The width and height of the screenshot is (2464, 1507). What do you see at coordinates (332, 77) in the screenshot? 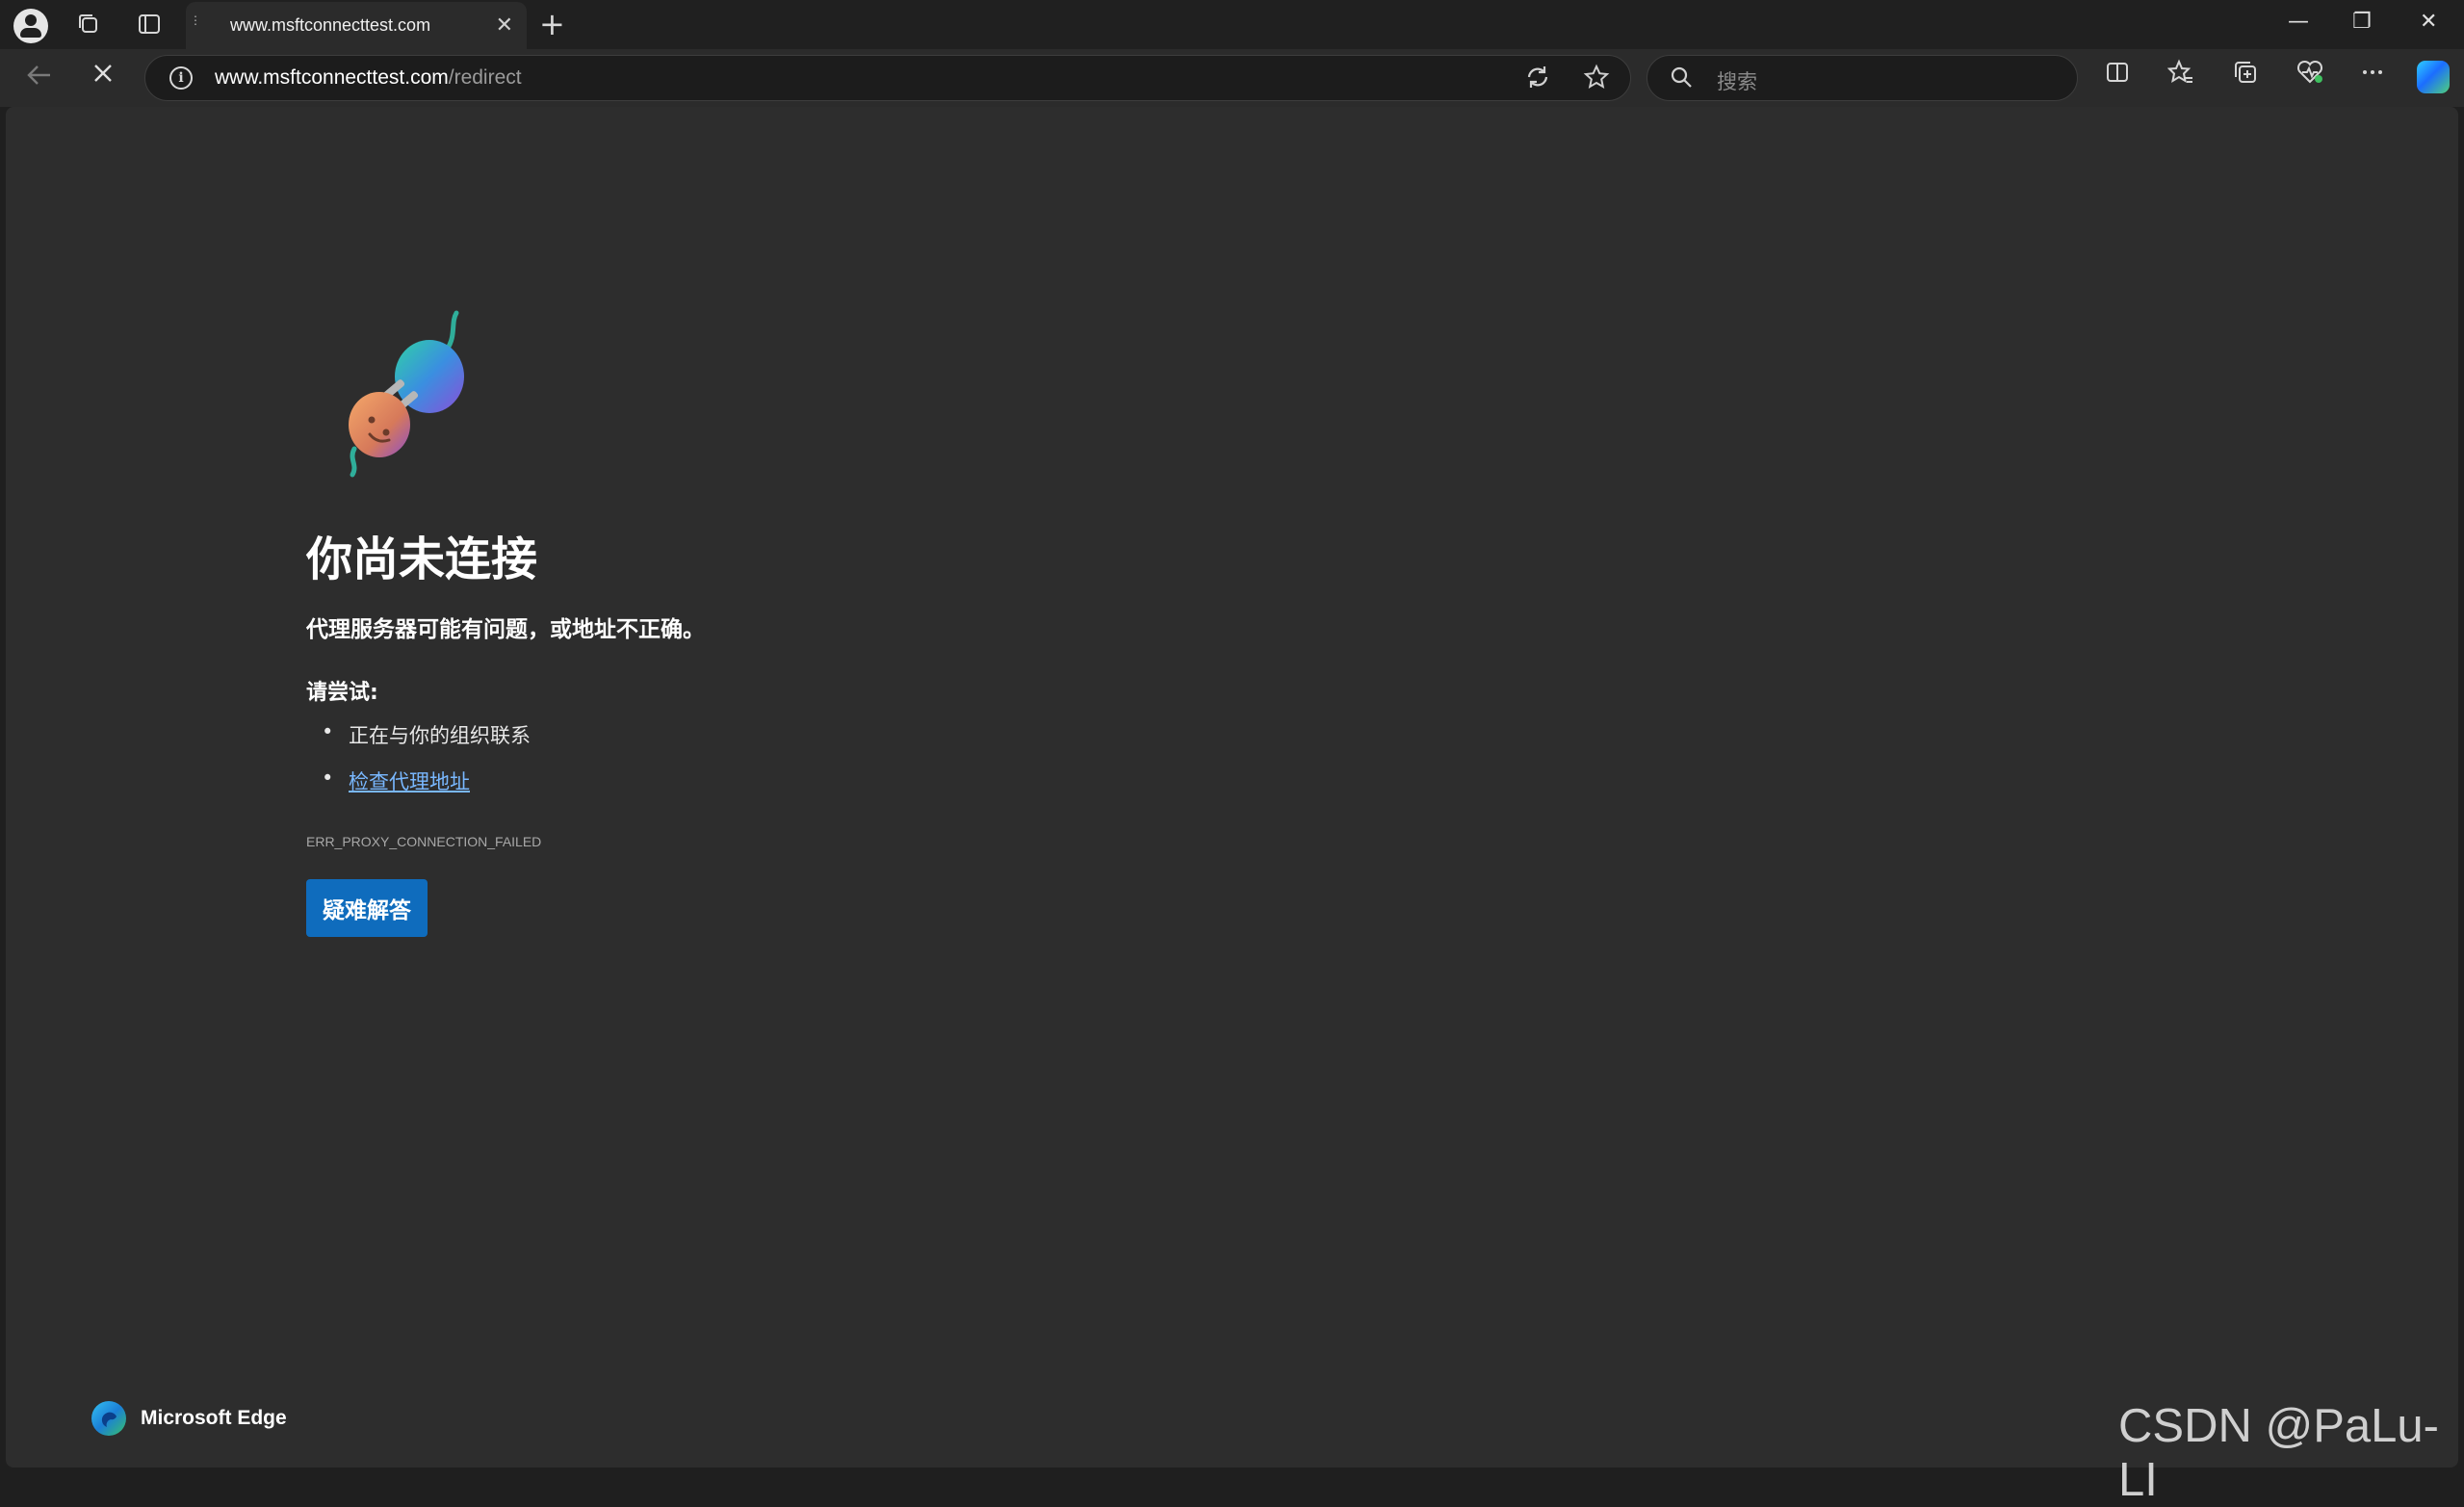
I see `url-host: www.msftconnecttest.com` at bounding box center [332, 77].